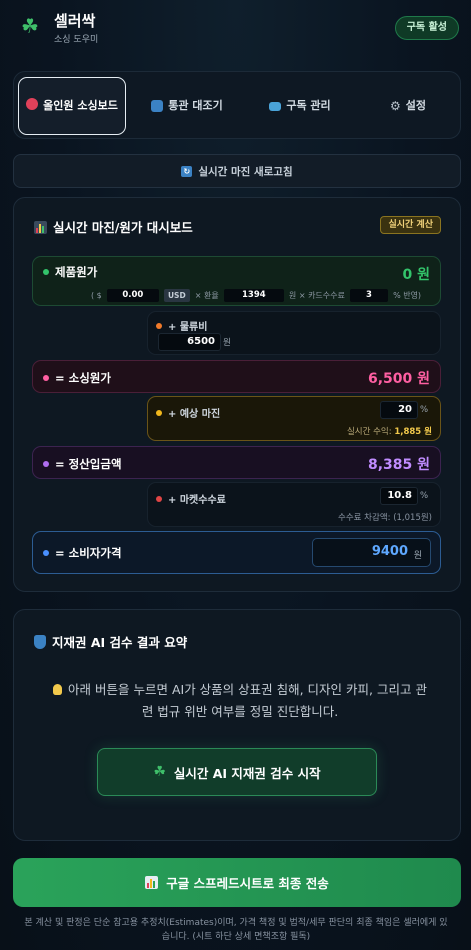 The image size is (471, 950). Describe the element at coordinates (294, 418) in the screenshot. I see `margin-card: + 예상 마진 20 % 실시간 수익: 1,885 원` at that location.